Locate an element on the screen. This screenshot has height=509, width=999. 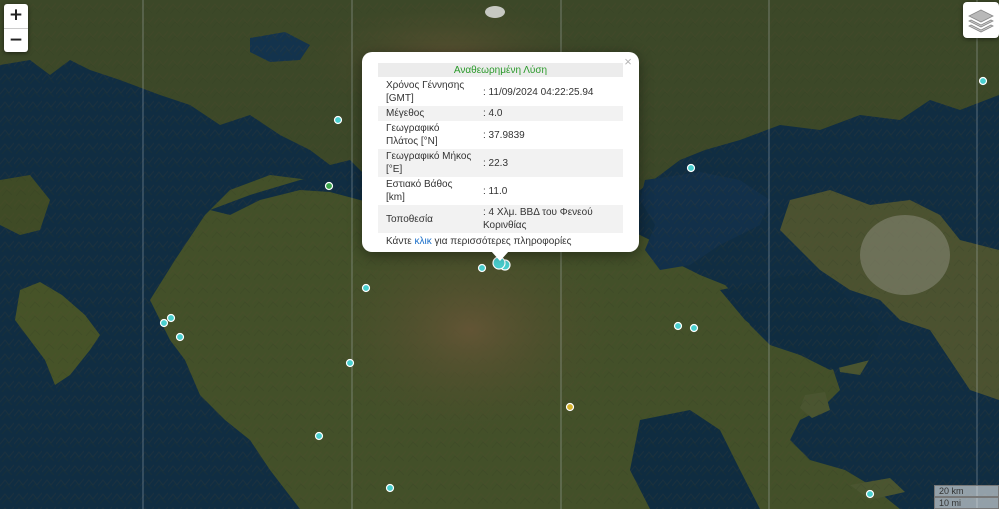
layers-button is located at coordinates (981, 20).